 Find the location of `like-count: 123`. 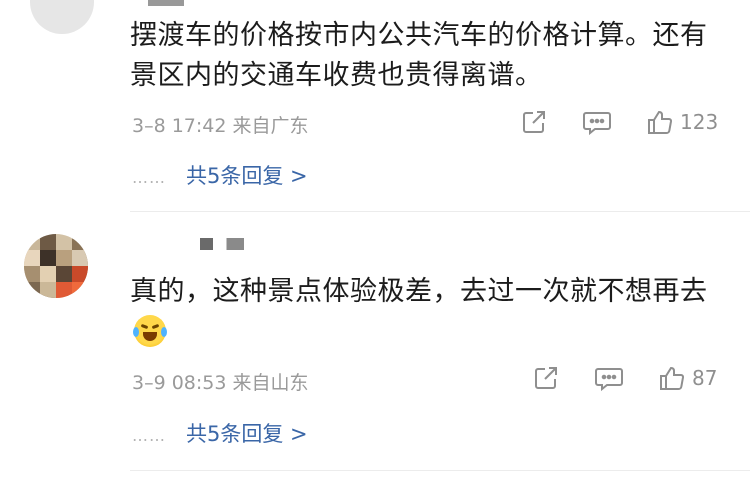

like-count: 123 is located at coordinates (699, 122).